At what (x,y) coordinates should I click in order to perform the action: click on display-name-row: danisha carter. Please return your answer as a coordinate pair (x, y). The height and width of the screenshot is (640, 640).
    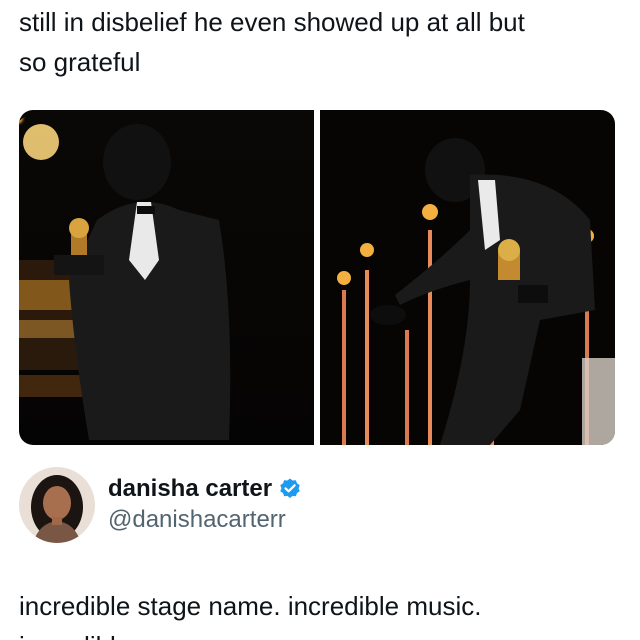
    Looking at the image, I should click on (205, 489).